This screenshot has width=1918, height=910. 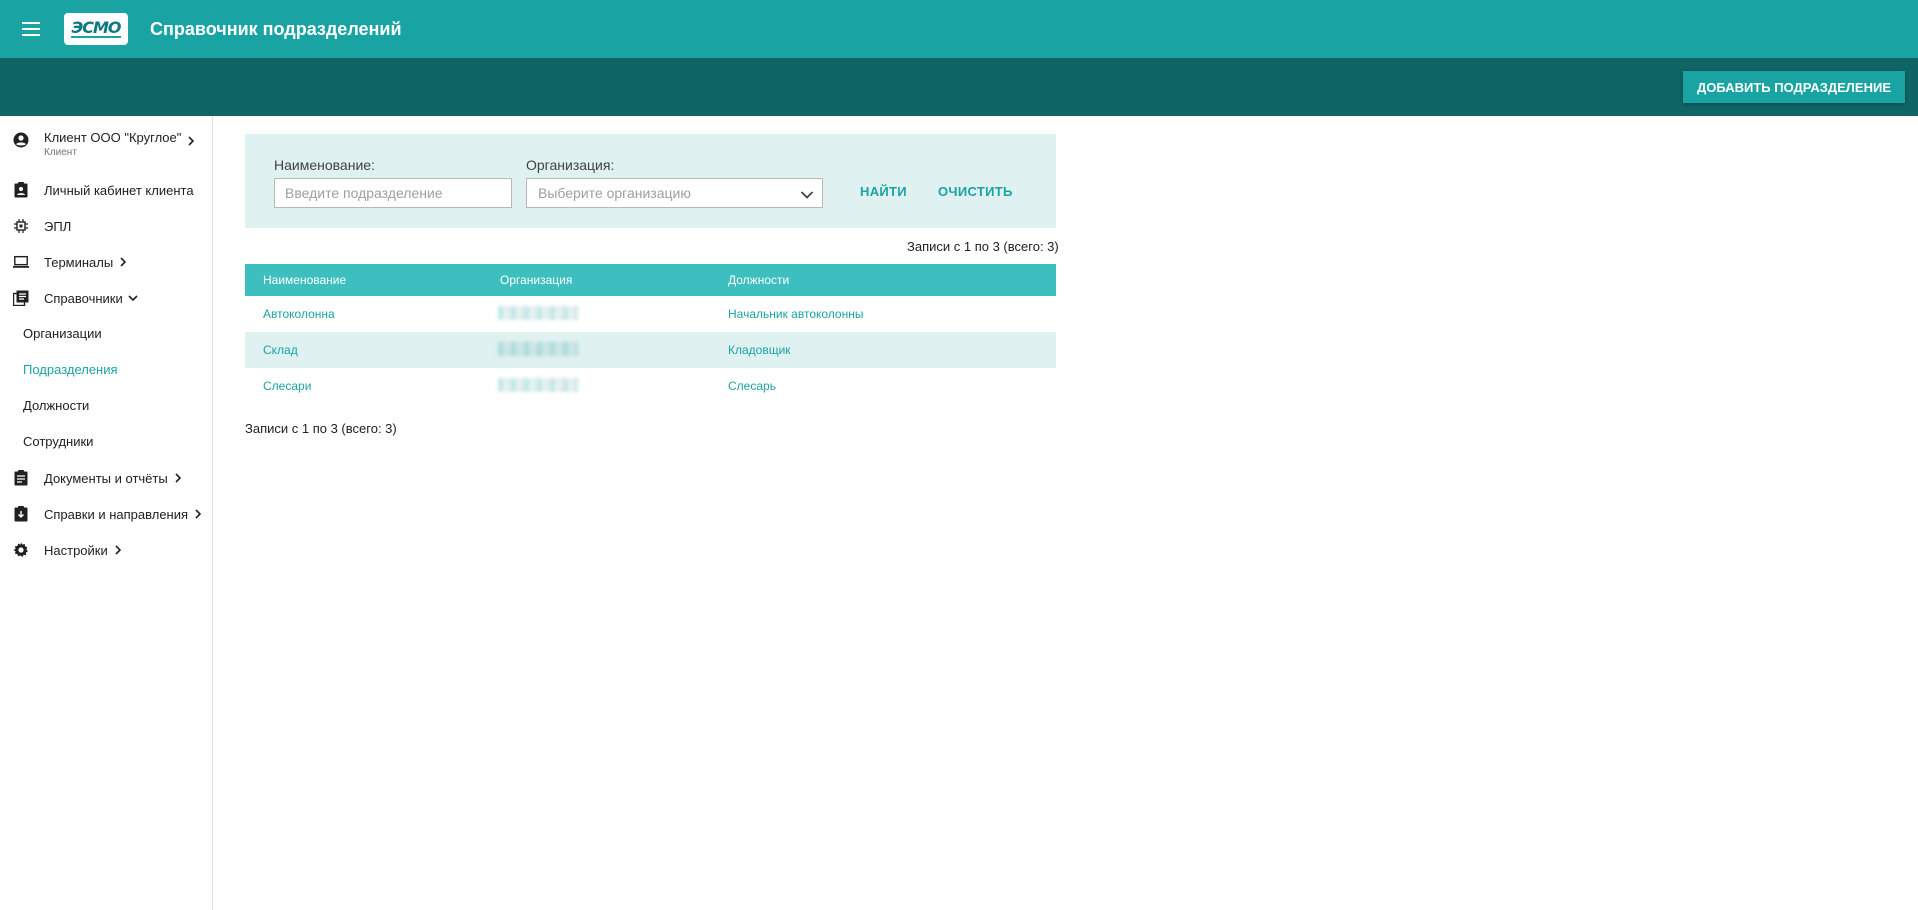 What do you see at coordinates (62, 333) in the screenshot?
I see `sidebar-subitem-organizations: Организации` at bounding box center [62, 333].